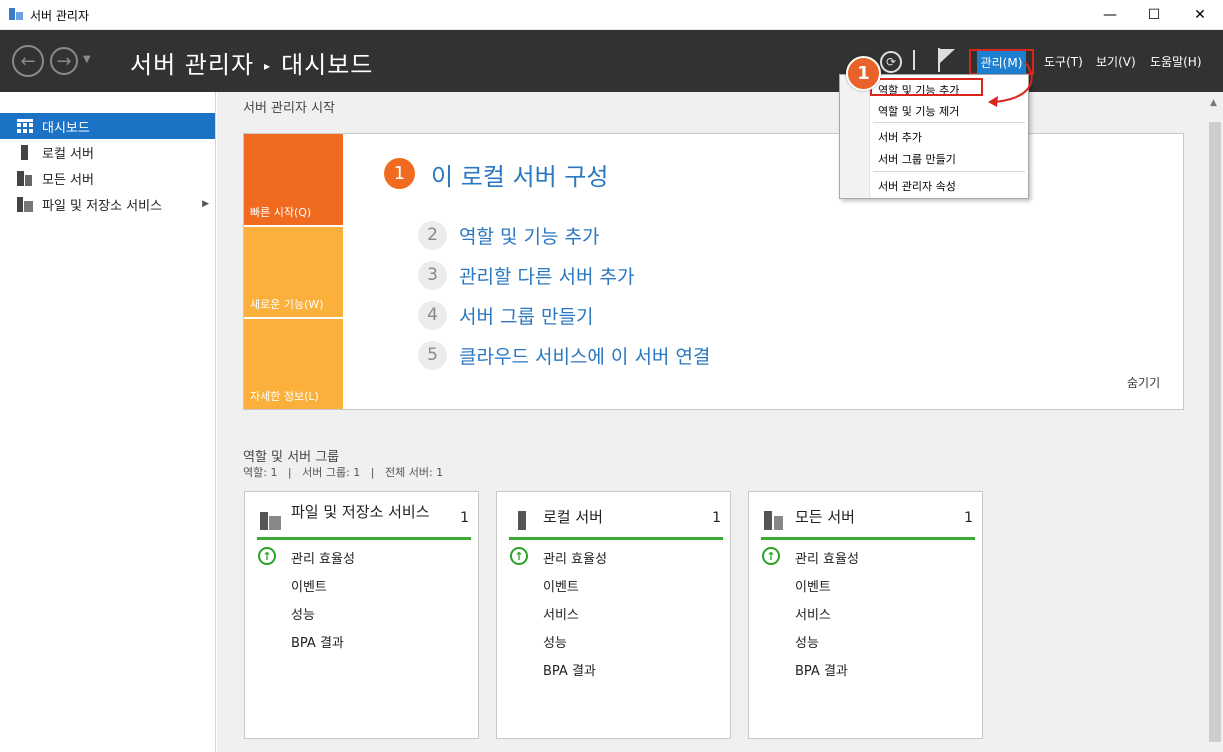 This screenshot has height=752, width=1223. I want to click on forward-button: →, so click(64, 61).